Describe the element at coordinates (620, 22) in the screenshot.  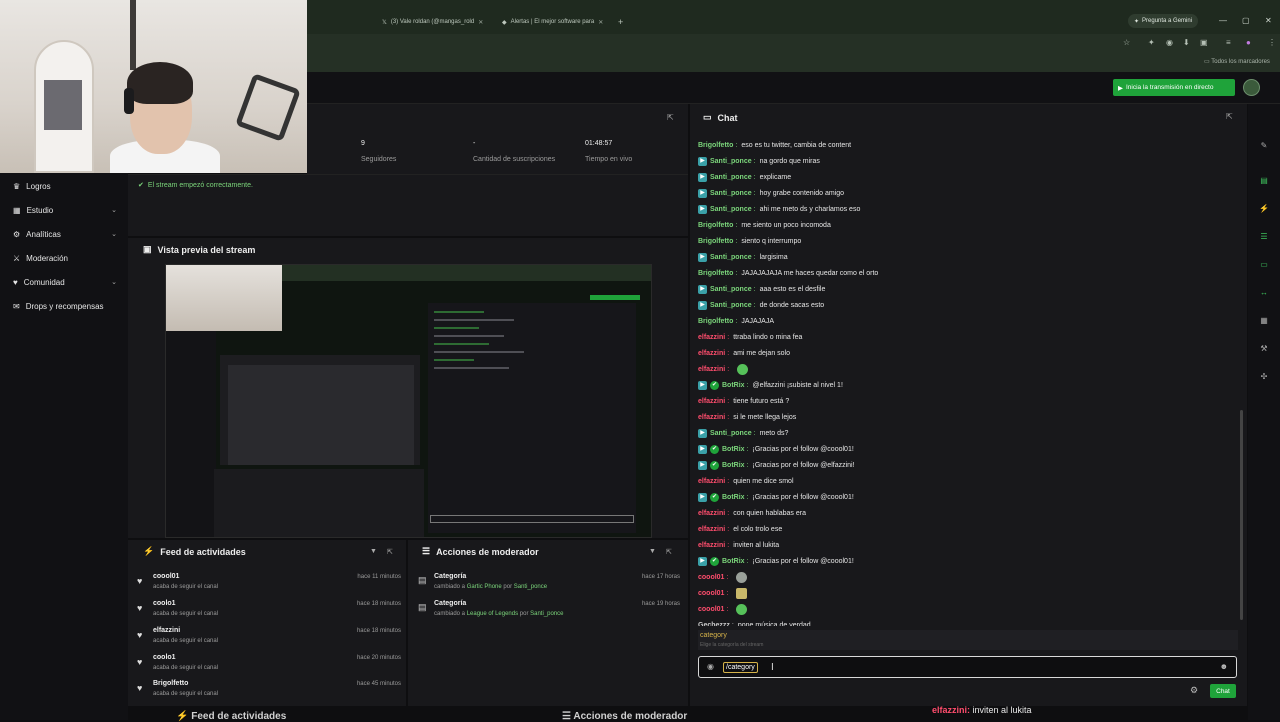
I see `new-tab-icon: +` at that location.